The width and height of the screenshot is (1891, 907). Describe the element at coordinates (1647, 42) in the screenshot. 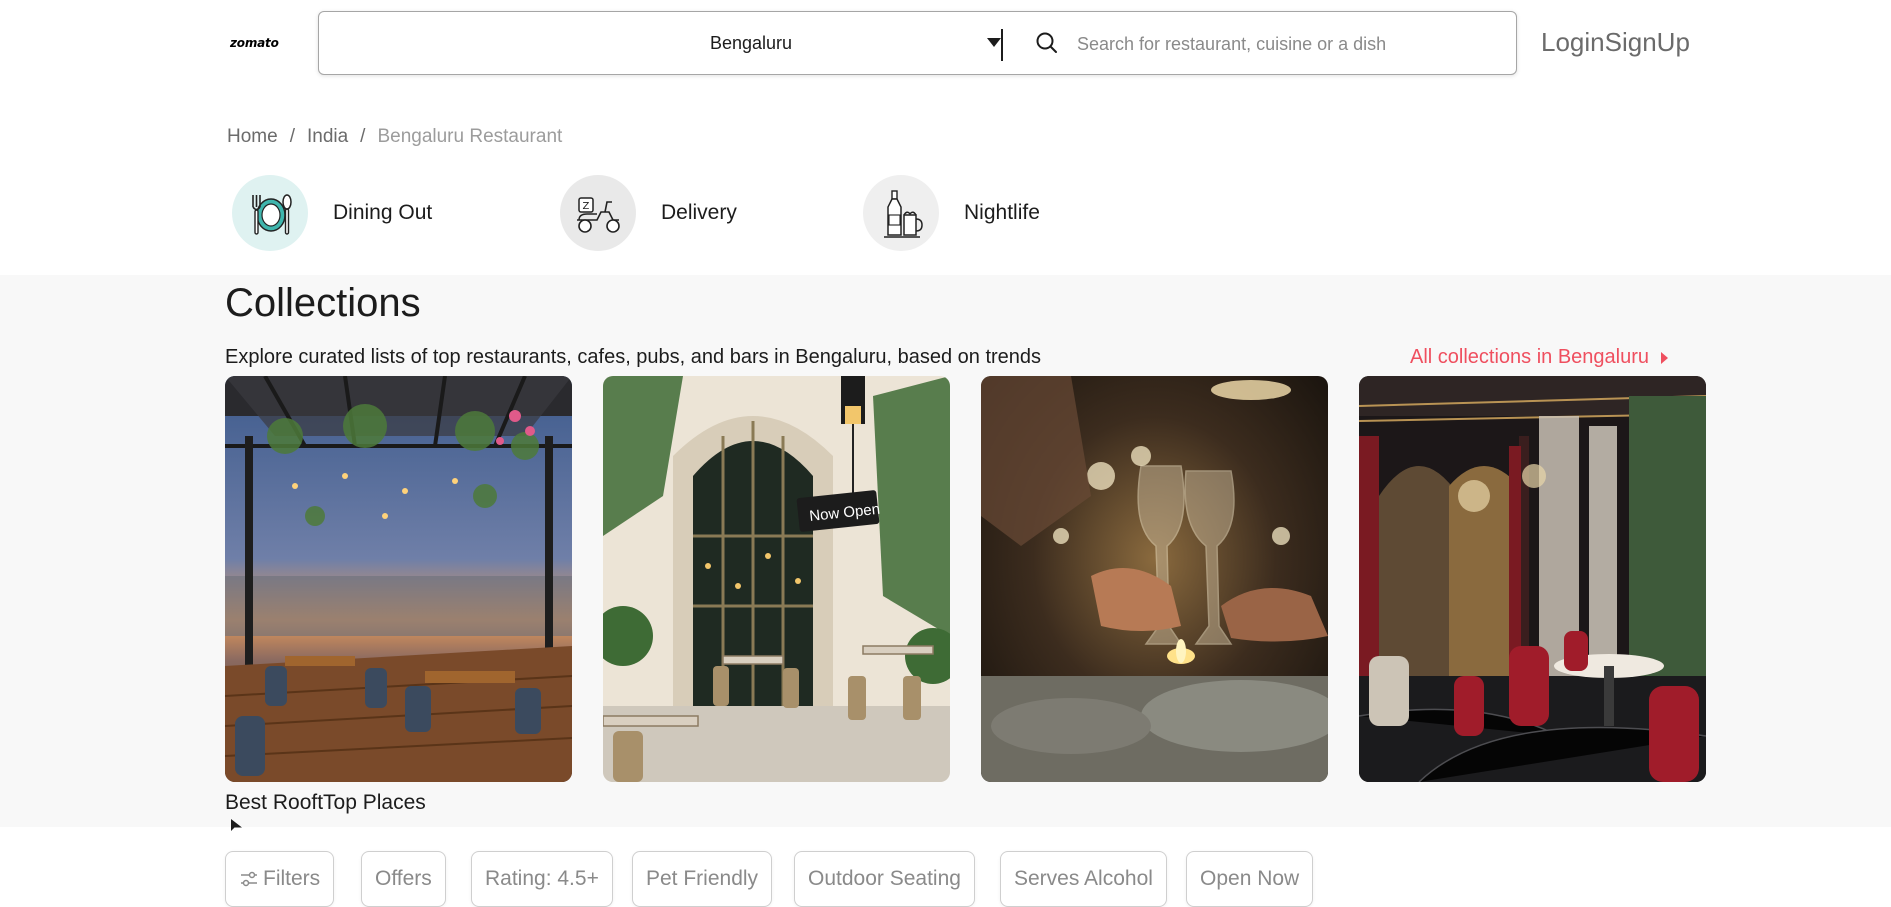

I see `signup-link: SignUp` at that location.